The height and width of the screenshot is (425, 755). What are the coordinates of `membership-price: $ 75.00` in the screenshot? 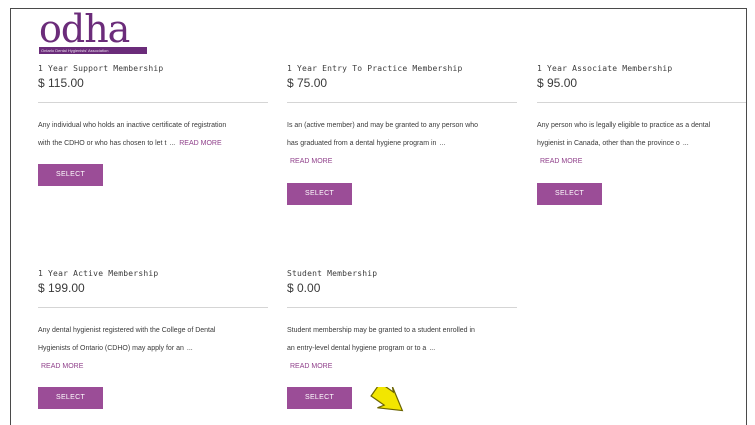 It's located at (307, 83).